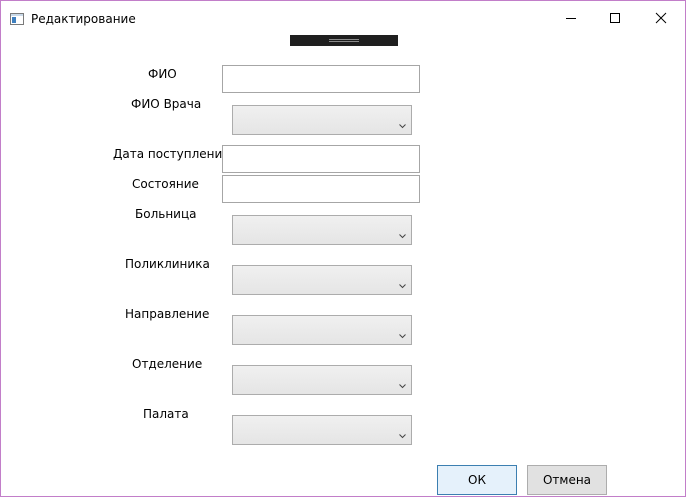 The image size is (686, 497). Describe the element at coordinates (167, 264) in the screenshot. I see `polyclinic-label: Поликлиника` at that location.